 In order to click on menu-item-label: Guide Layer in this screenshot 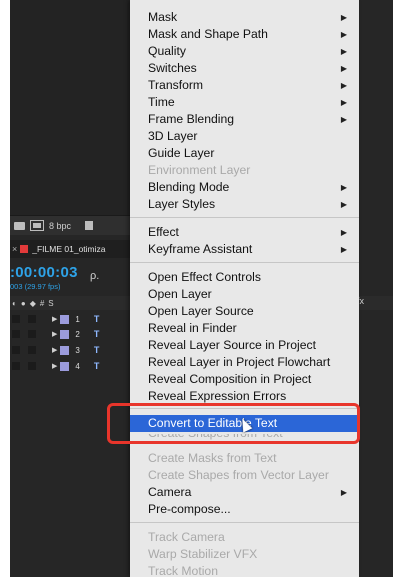, I will do `click(181, 153)`.